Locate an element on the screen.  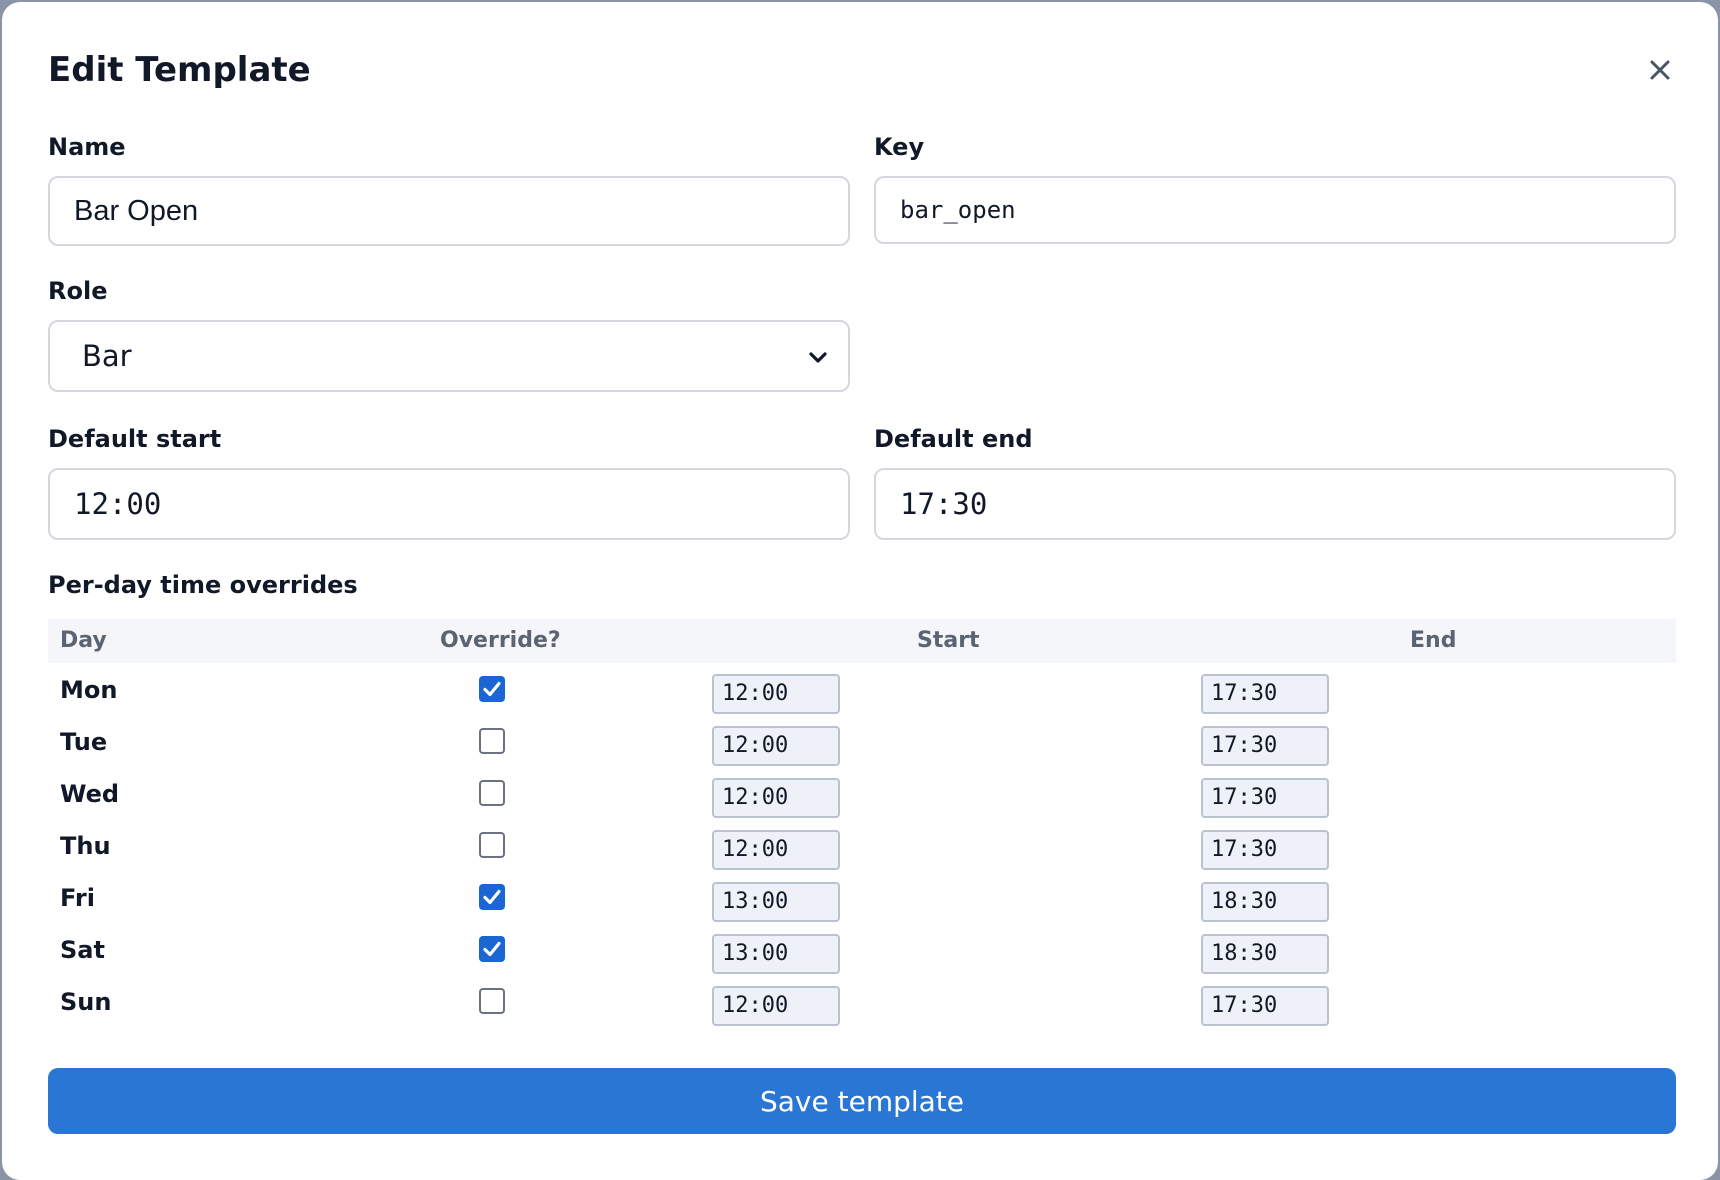
close-icon is located at coordinates (1660, 70).